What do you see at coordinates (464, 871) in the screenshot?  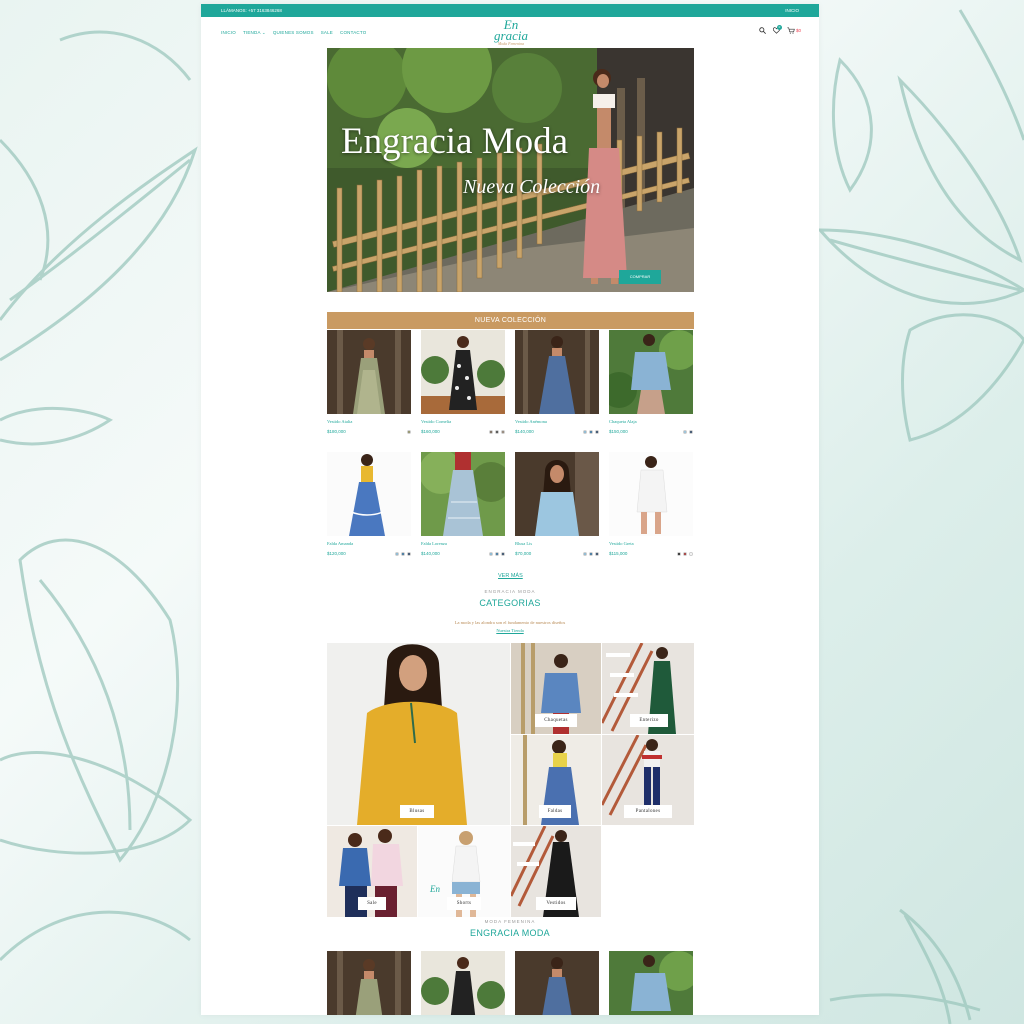 I see `category-tile: En Shorts` at bounding box center [464, 871].